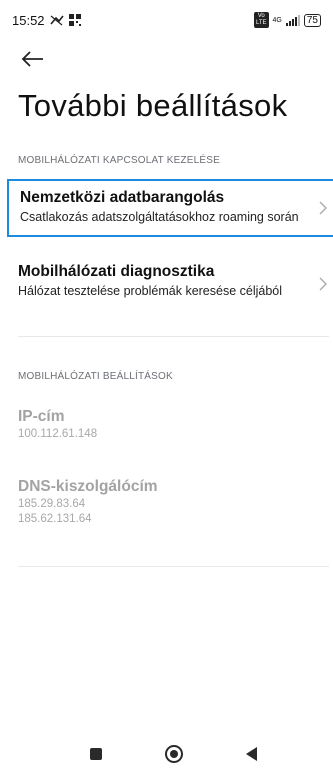 This screenshot has height=780, width=333. I want to click on ip-value: 100.112.61.148, so click(58, 434).